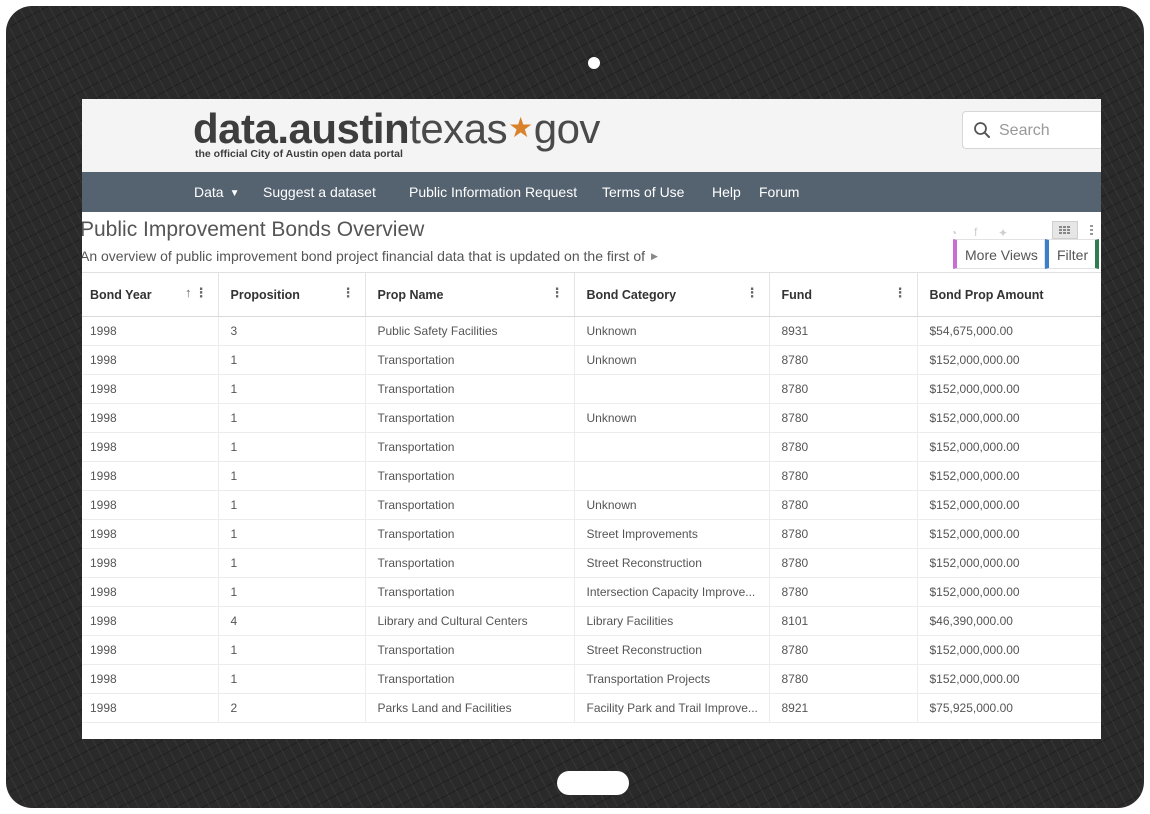 The width and height of the screenshot is (1150, 814). Describe the element at coordinates (843, 621) in the screenshot. I see `table-cell: 8101` at that location.